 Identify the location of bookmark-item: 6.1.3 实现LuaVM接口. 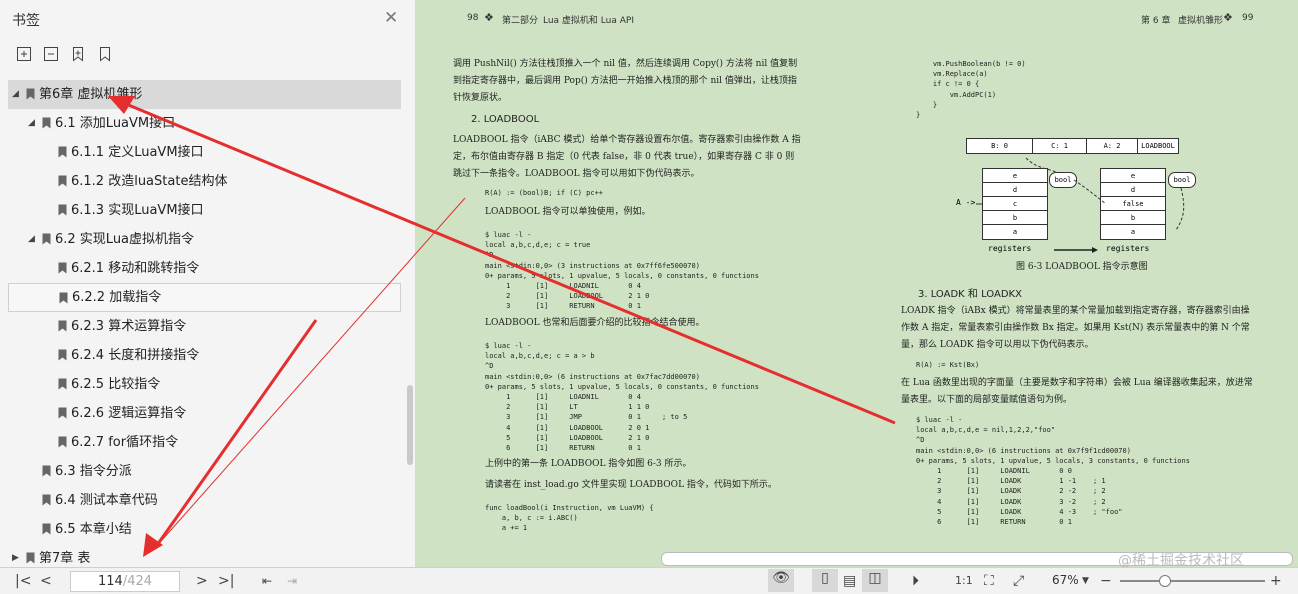
(208, 210).